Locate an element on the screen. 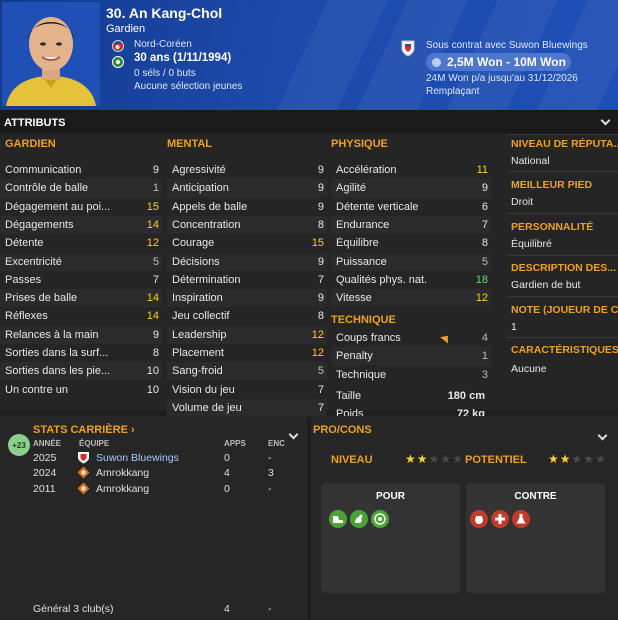 This screenshot has height=620, width=618. physical-attribute-row: Agilité 9 is located at coordinates (411, 188).